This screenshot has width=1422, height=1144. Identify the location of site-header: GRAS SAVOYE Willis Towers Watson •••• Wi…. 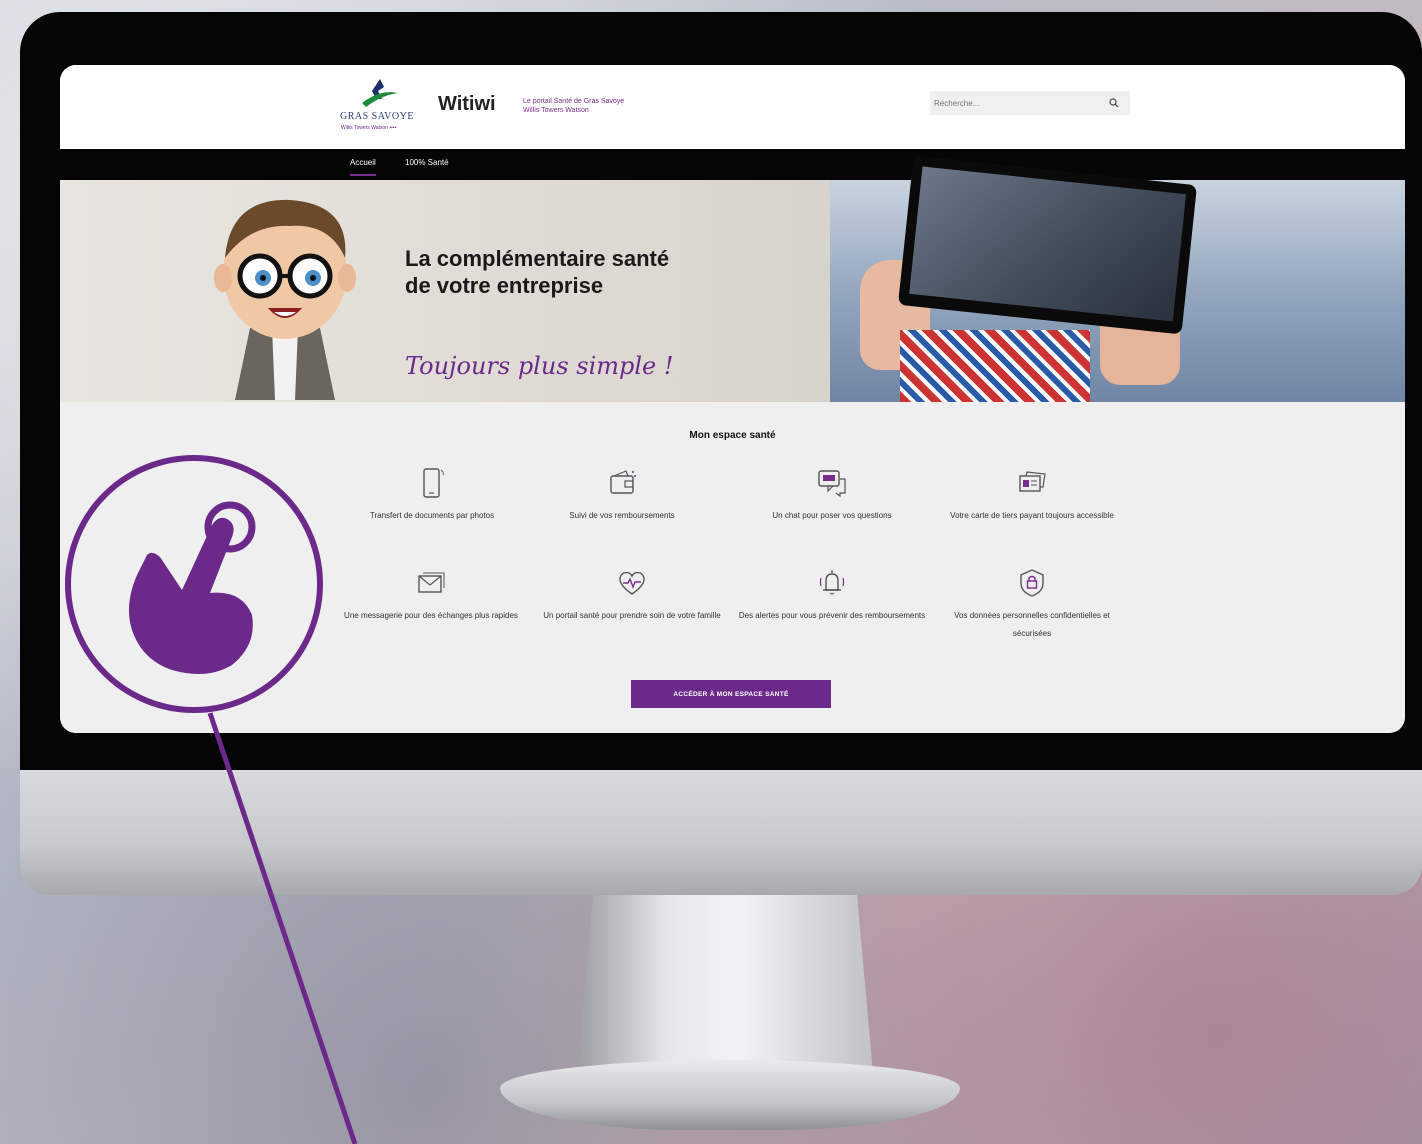
(732, 107).